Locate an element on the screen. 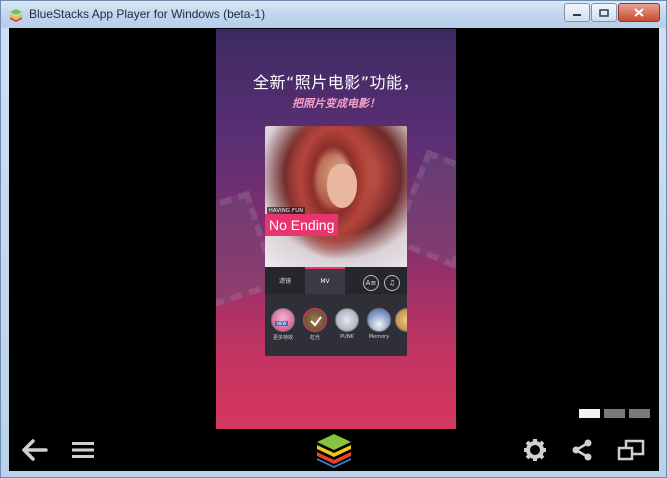 This screenshot has width=667, height=478. new-badge: NEW is located at coordinates (282, 323).